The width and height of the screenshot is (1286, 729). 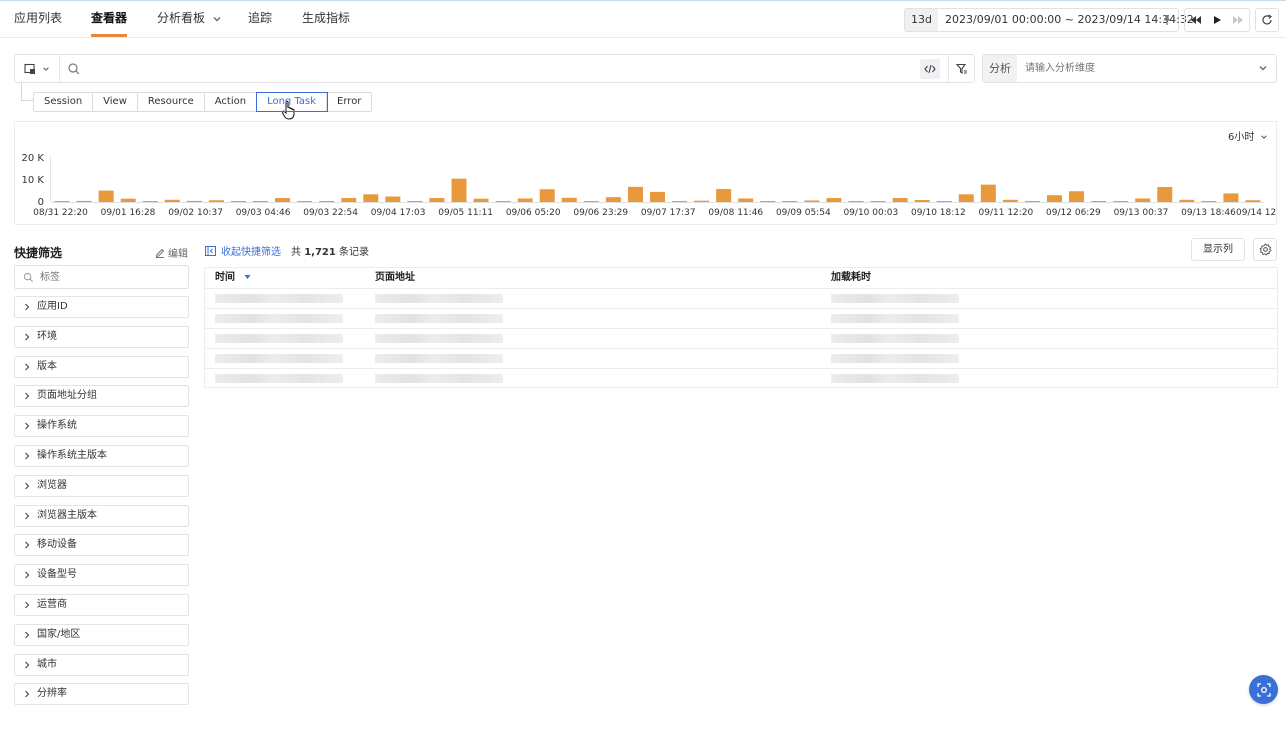 What do you see at coordinates (101, 307) in the screenshot?
I see `quick-filter-item: 应用ID` at bounding box center [101, 307].